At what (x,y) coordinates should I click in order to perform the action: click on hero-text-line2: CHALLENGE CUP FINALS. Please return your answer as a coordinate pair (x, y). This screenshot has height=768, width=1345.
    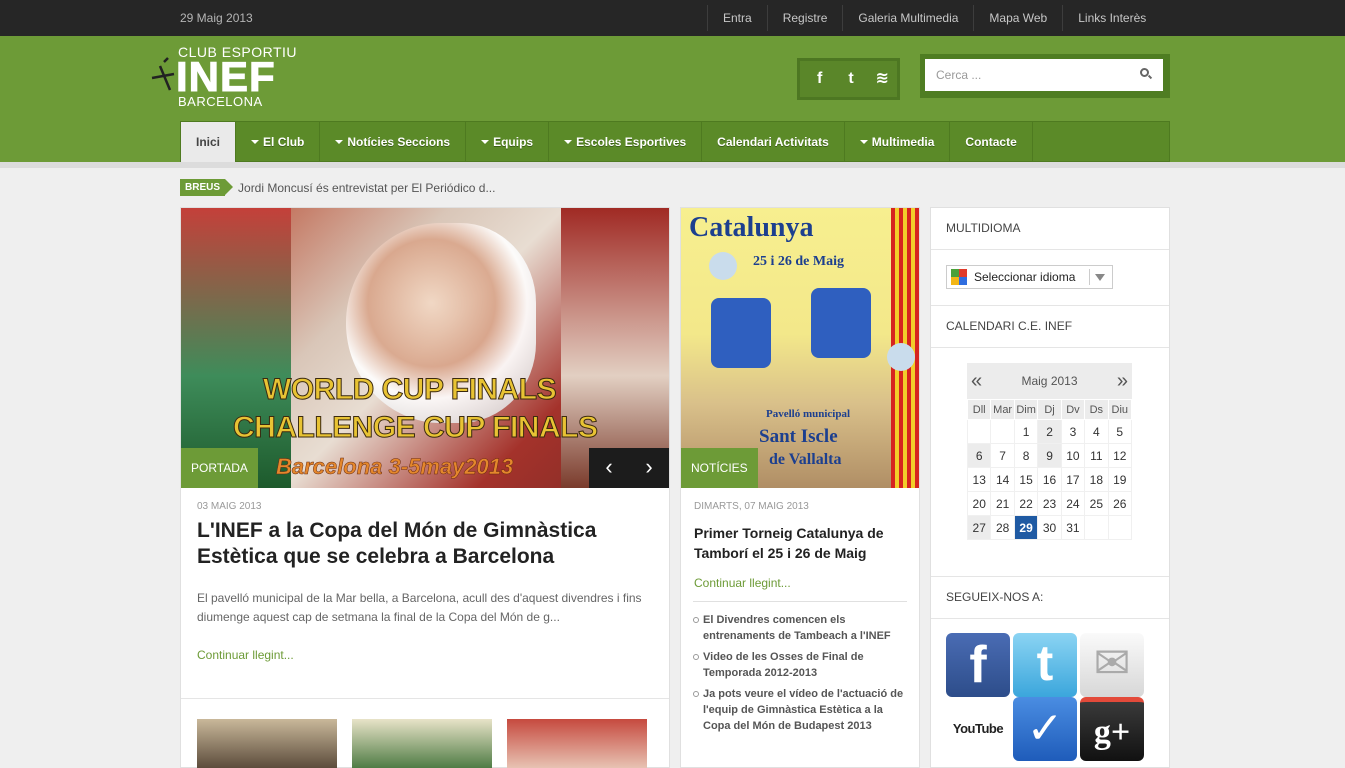
    Looking at the image, I should click on (415, 428).